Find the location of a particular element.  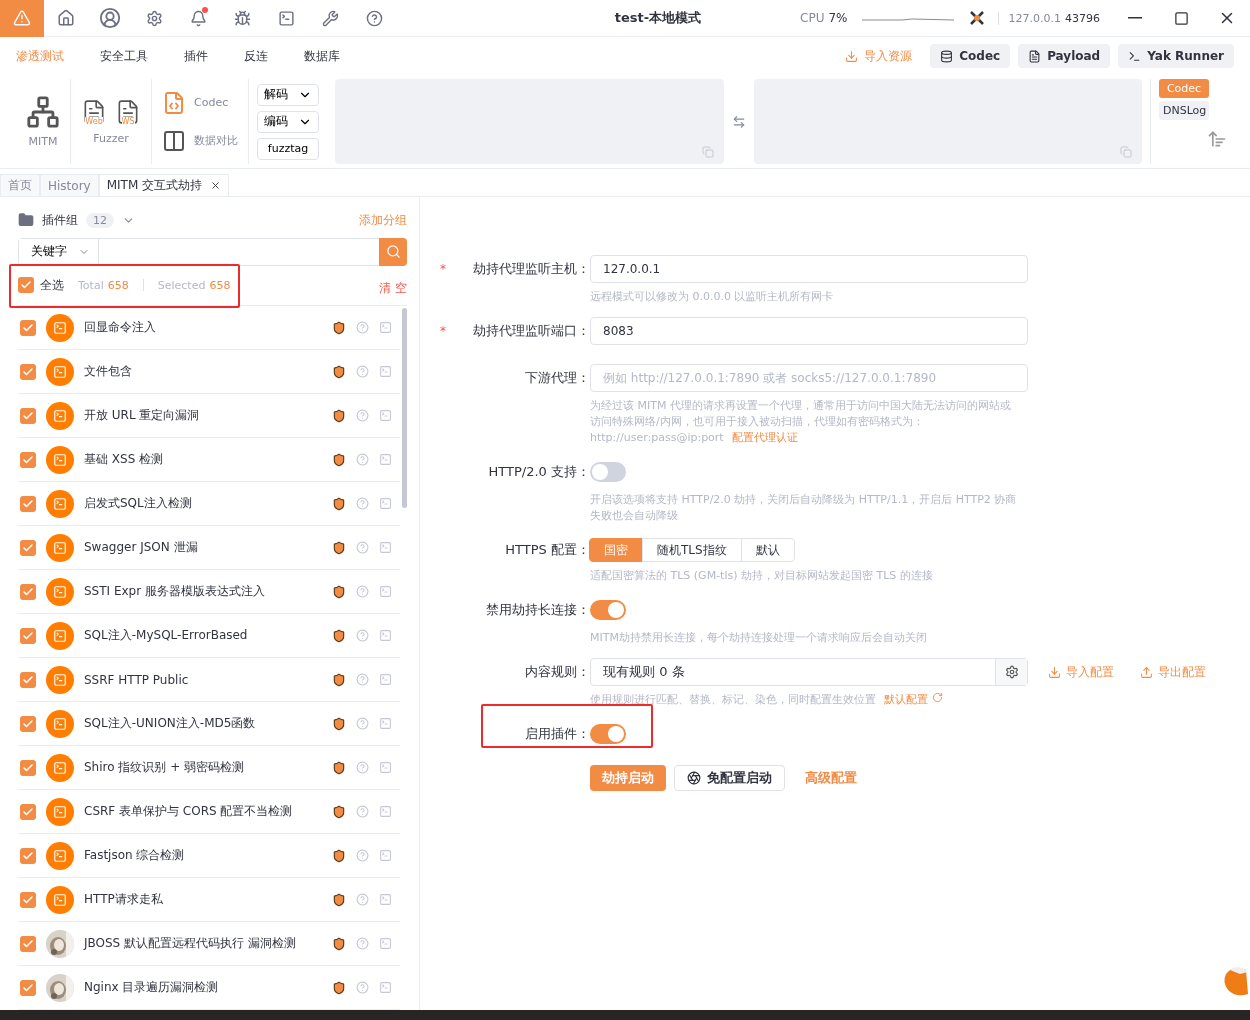

plugin-row: SQL注入-MySQL-ErrorBased is located at coordinates (209, 636).